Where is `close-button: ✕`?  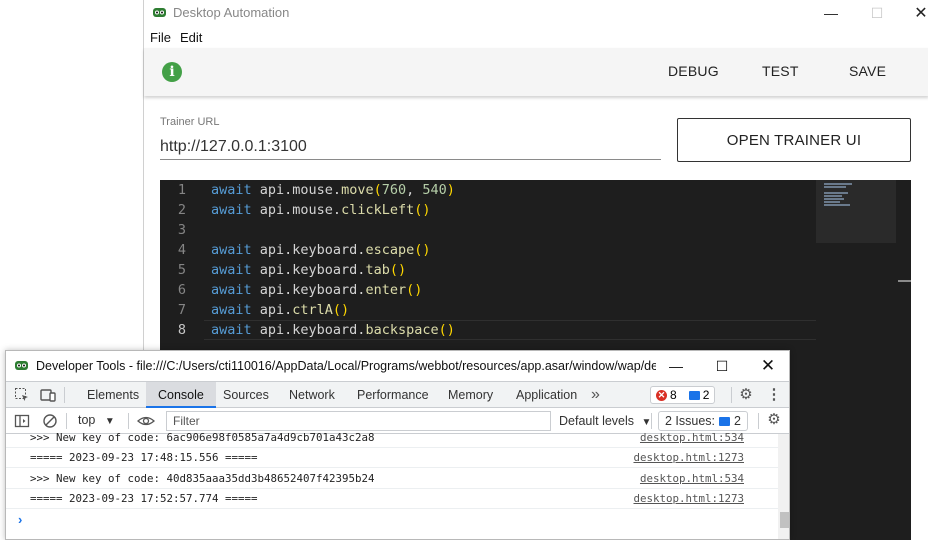 close-button: ✕ is located at coordinates (913, 13).